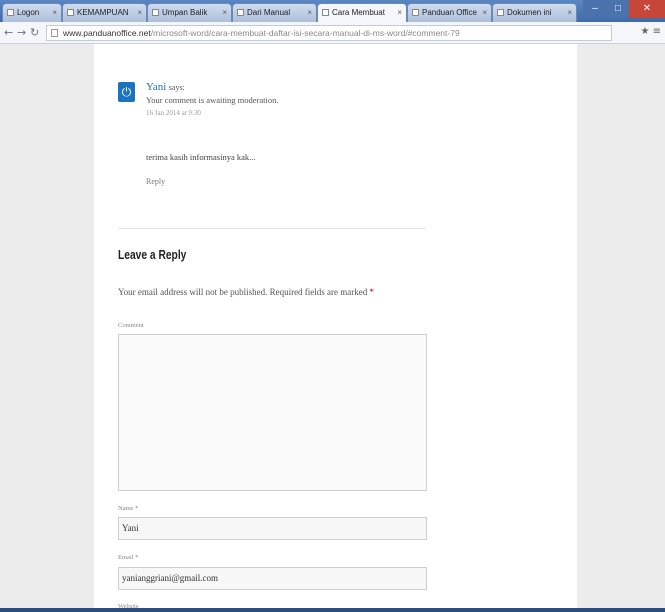 The image size is (665, 612). What do you see at coordinates (272, 412) in the screenshot?
I see `comment-textarea` at bounding box center [272, 412].